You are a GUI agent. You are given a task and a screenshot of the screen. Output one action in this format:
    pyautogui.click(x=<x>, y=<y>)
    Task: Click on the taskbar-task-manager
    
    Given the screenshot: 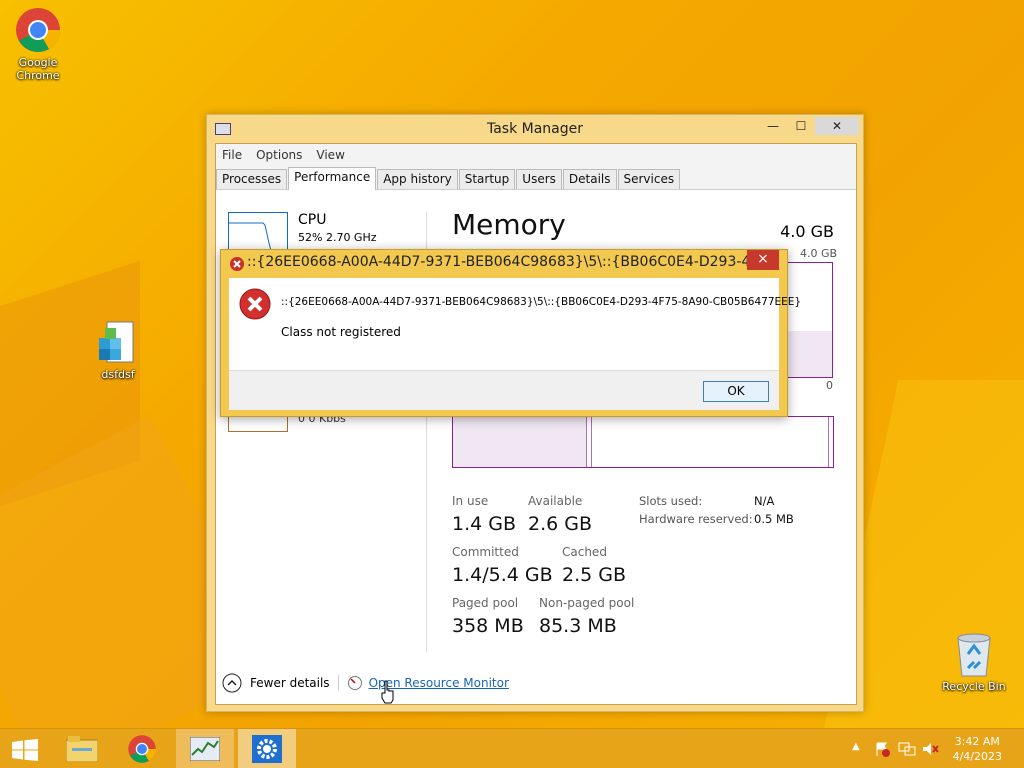 What is the action you would take?
    pyautogui.click(x=205, y=748)
    